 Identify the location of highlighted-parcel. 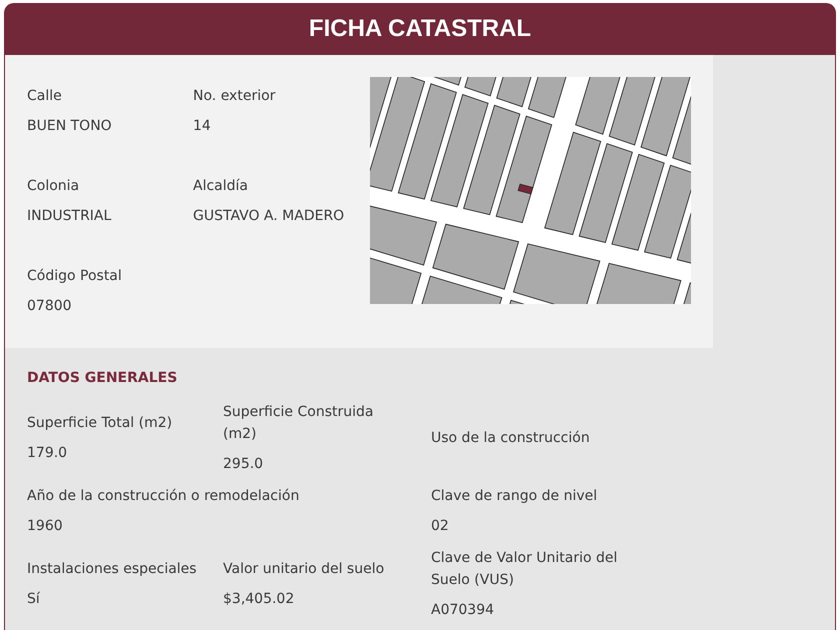
(526, 189).